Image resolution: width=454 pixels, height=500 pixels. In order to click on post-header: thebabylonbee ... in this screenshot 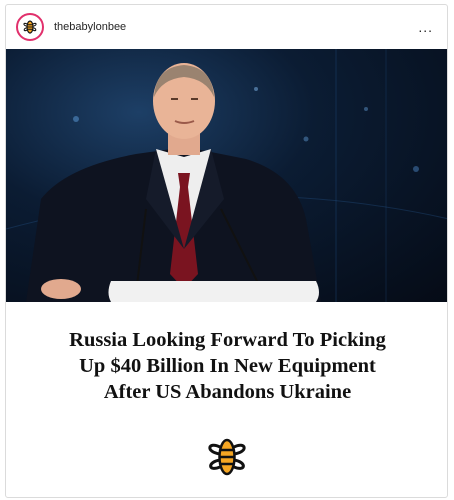, I will do `click(226, 27)`.